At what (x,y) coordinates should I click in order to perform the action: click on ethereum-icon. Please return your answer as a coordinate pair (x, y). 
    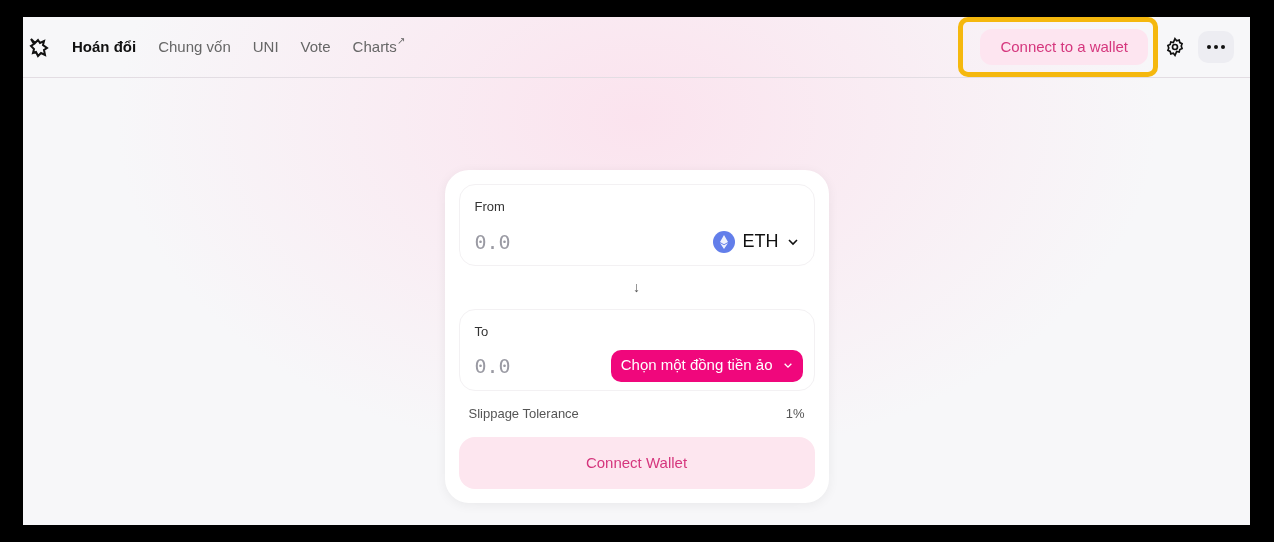
    Looking at the image, I should click on (723, 241).